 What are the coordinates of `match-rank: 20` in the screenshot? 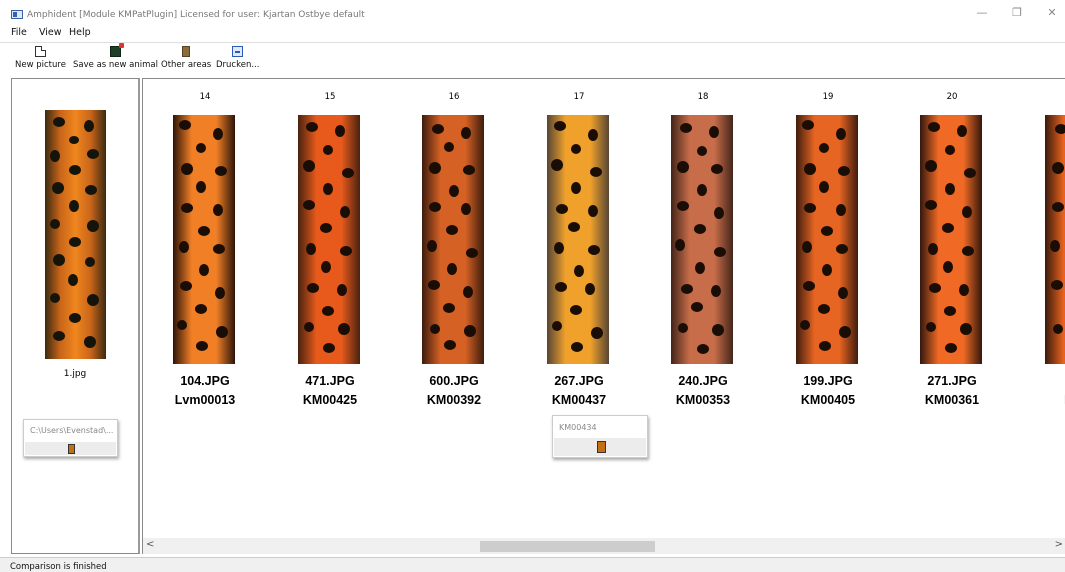 It's located at (952, 97).